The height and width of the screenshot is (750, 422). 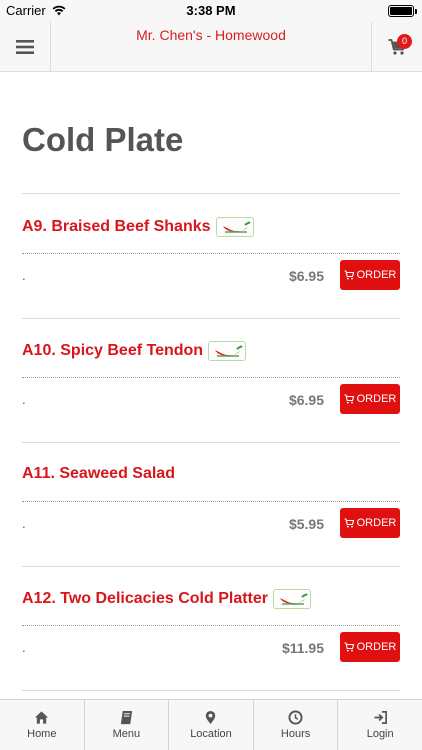 I want to click on menu-item-price: $5.95, so click(x=306, y=524).